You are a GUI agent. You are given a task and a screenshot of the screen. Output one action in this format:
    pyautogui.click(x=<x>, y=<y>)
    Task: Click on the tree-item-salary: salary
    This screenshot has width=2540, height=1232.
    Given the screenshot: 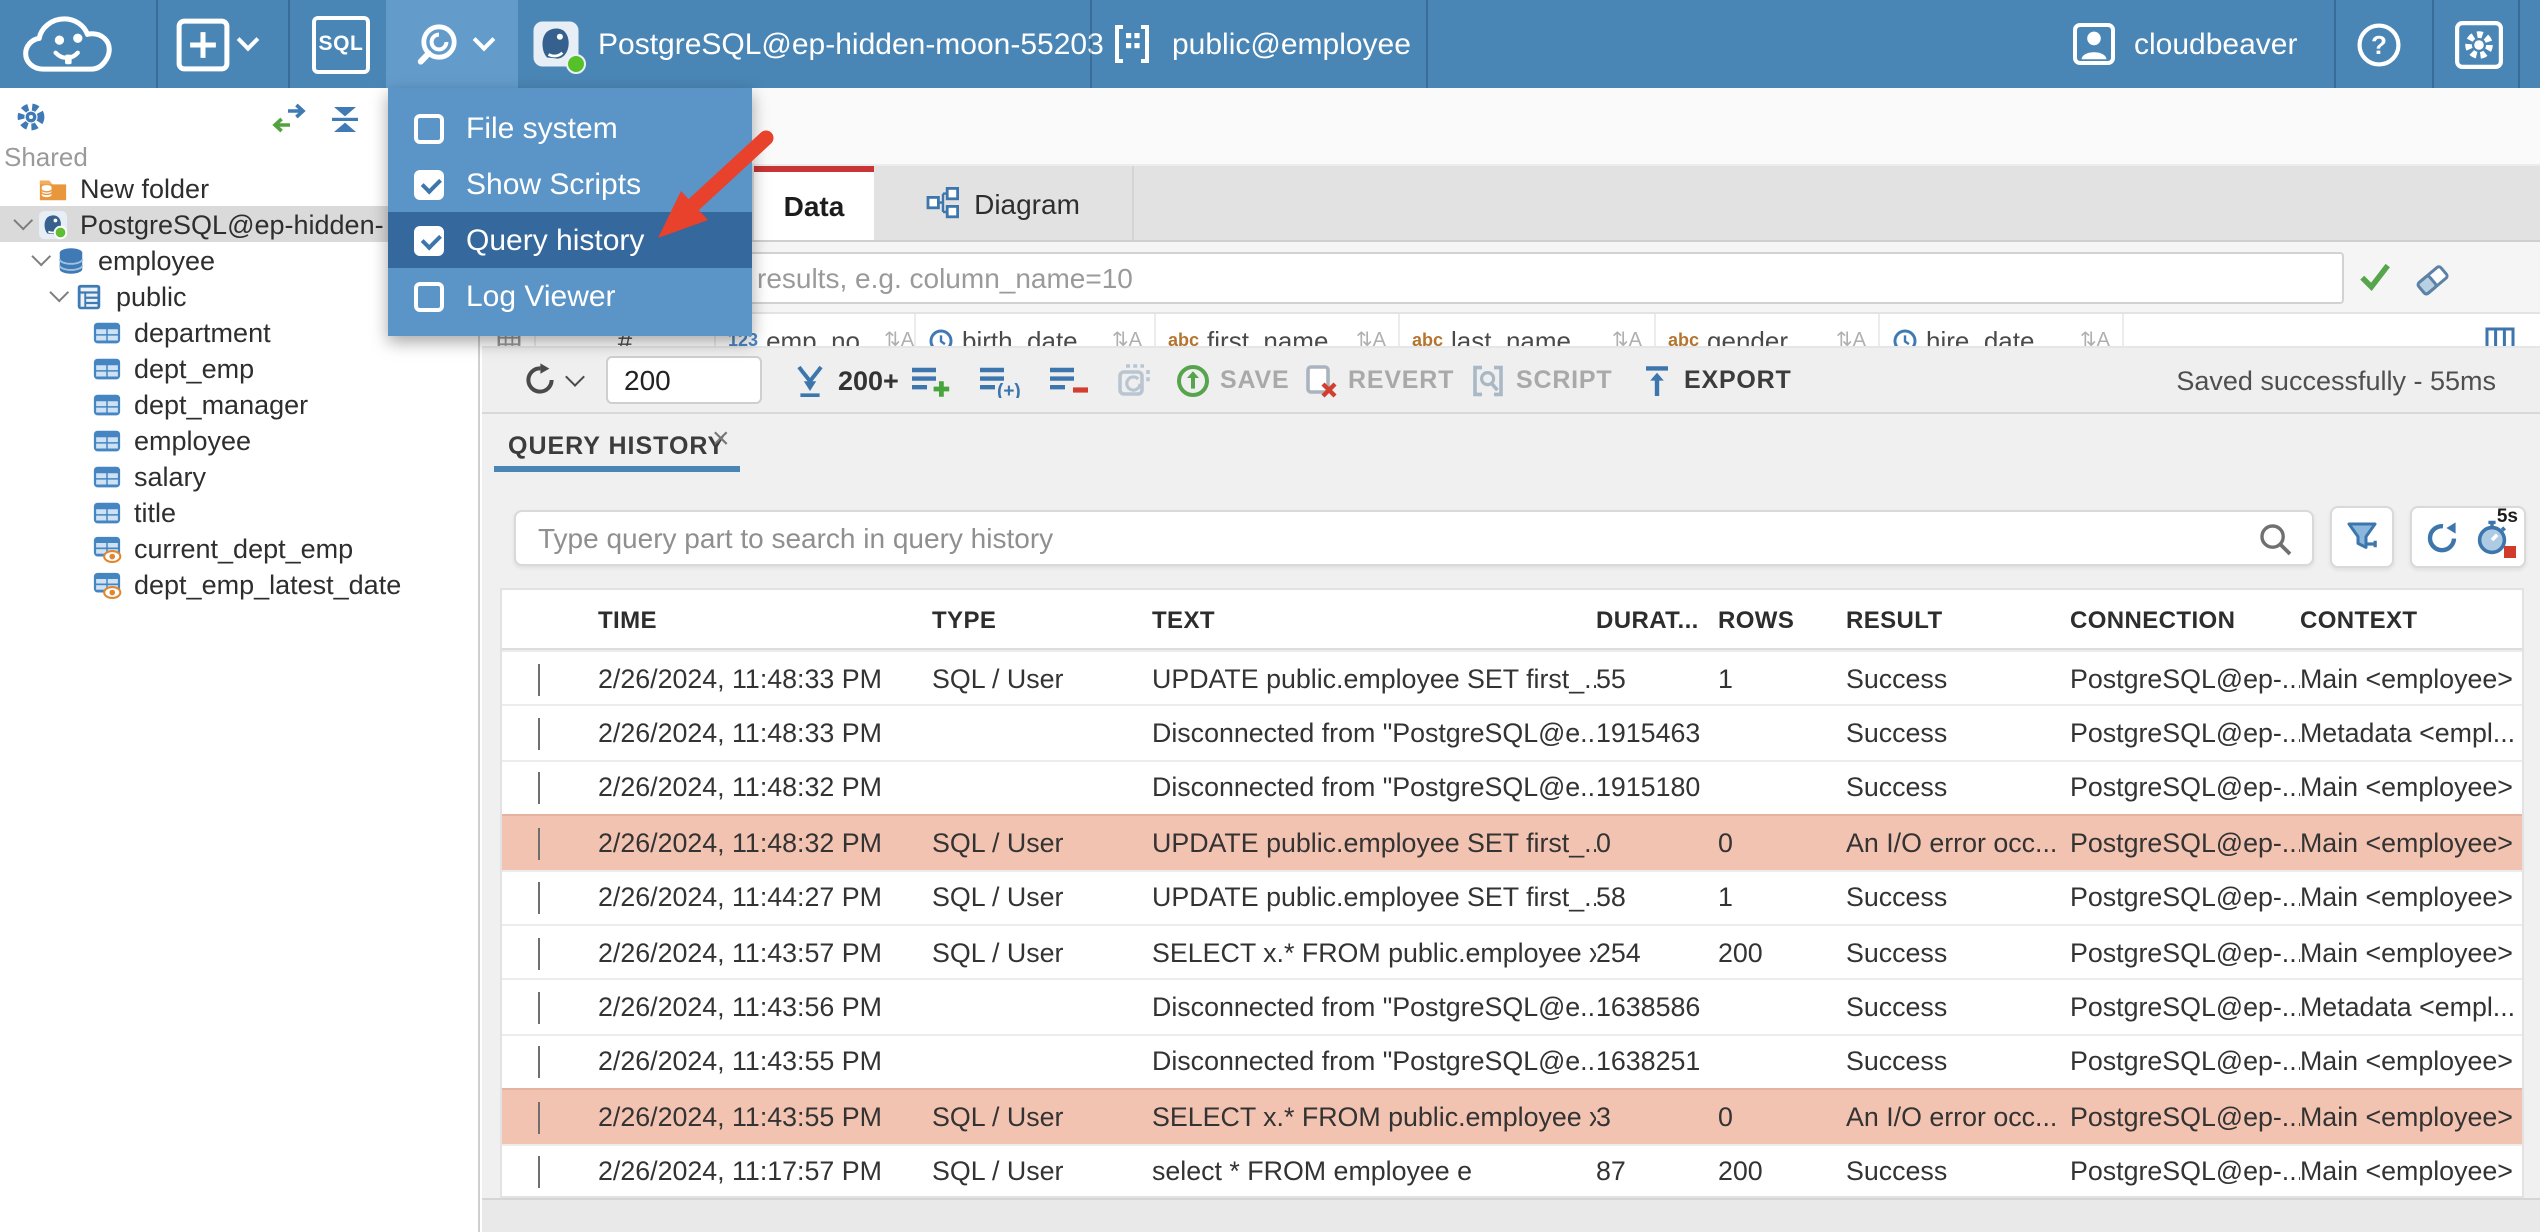 What is the action you would take?
    pyautogui.click(x=239, y=476)
    